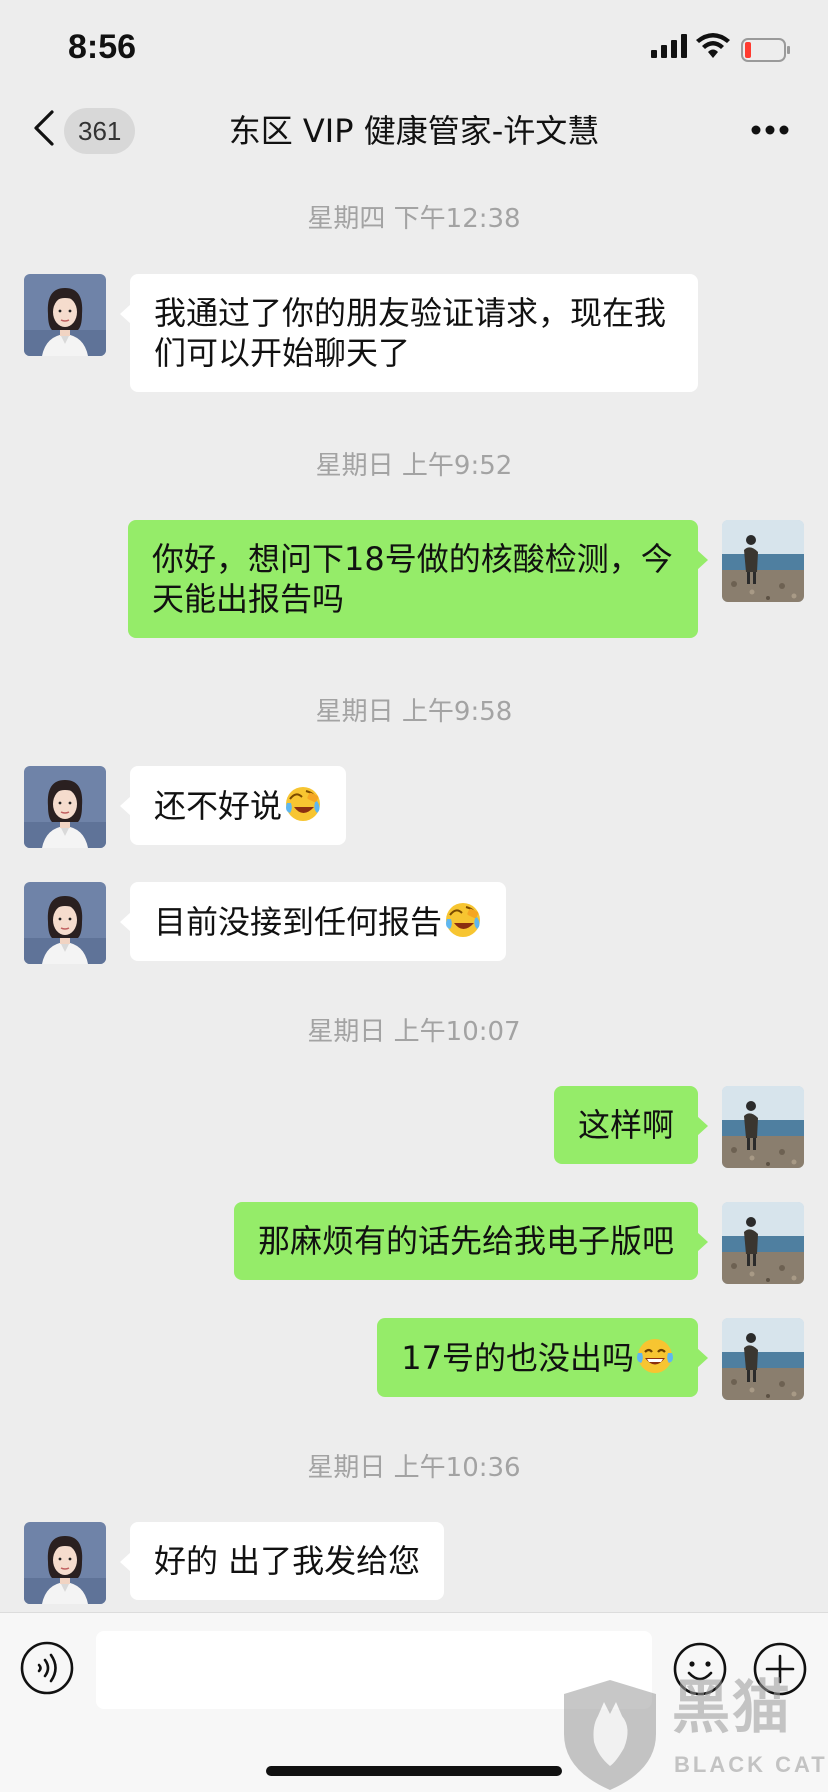 This screenshot has width=828, height=1792. I want to click on message-timestamp: 星期四 下午12:38, so click(414, 219).